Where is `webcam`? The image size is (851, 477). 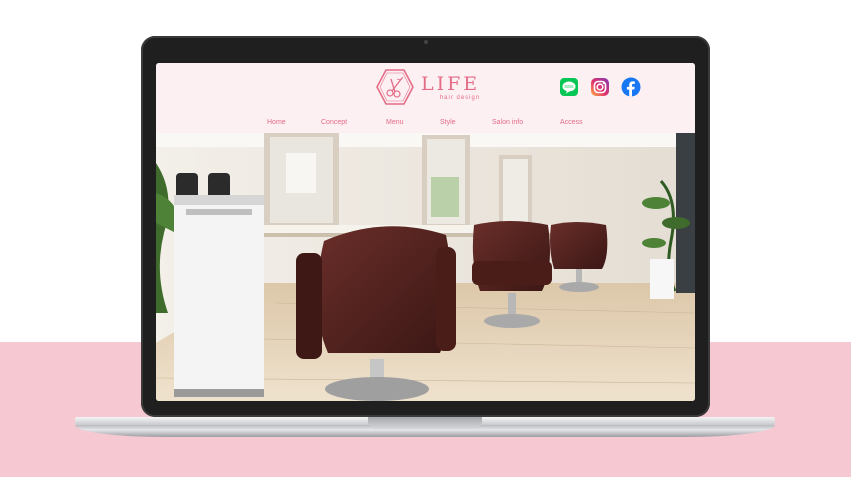 webcam is located at coordinates (426, 42).